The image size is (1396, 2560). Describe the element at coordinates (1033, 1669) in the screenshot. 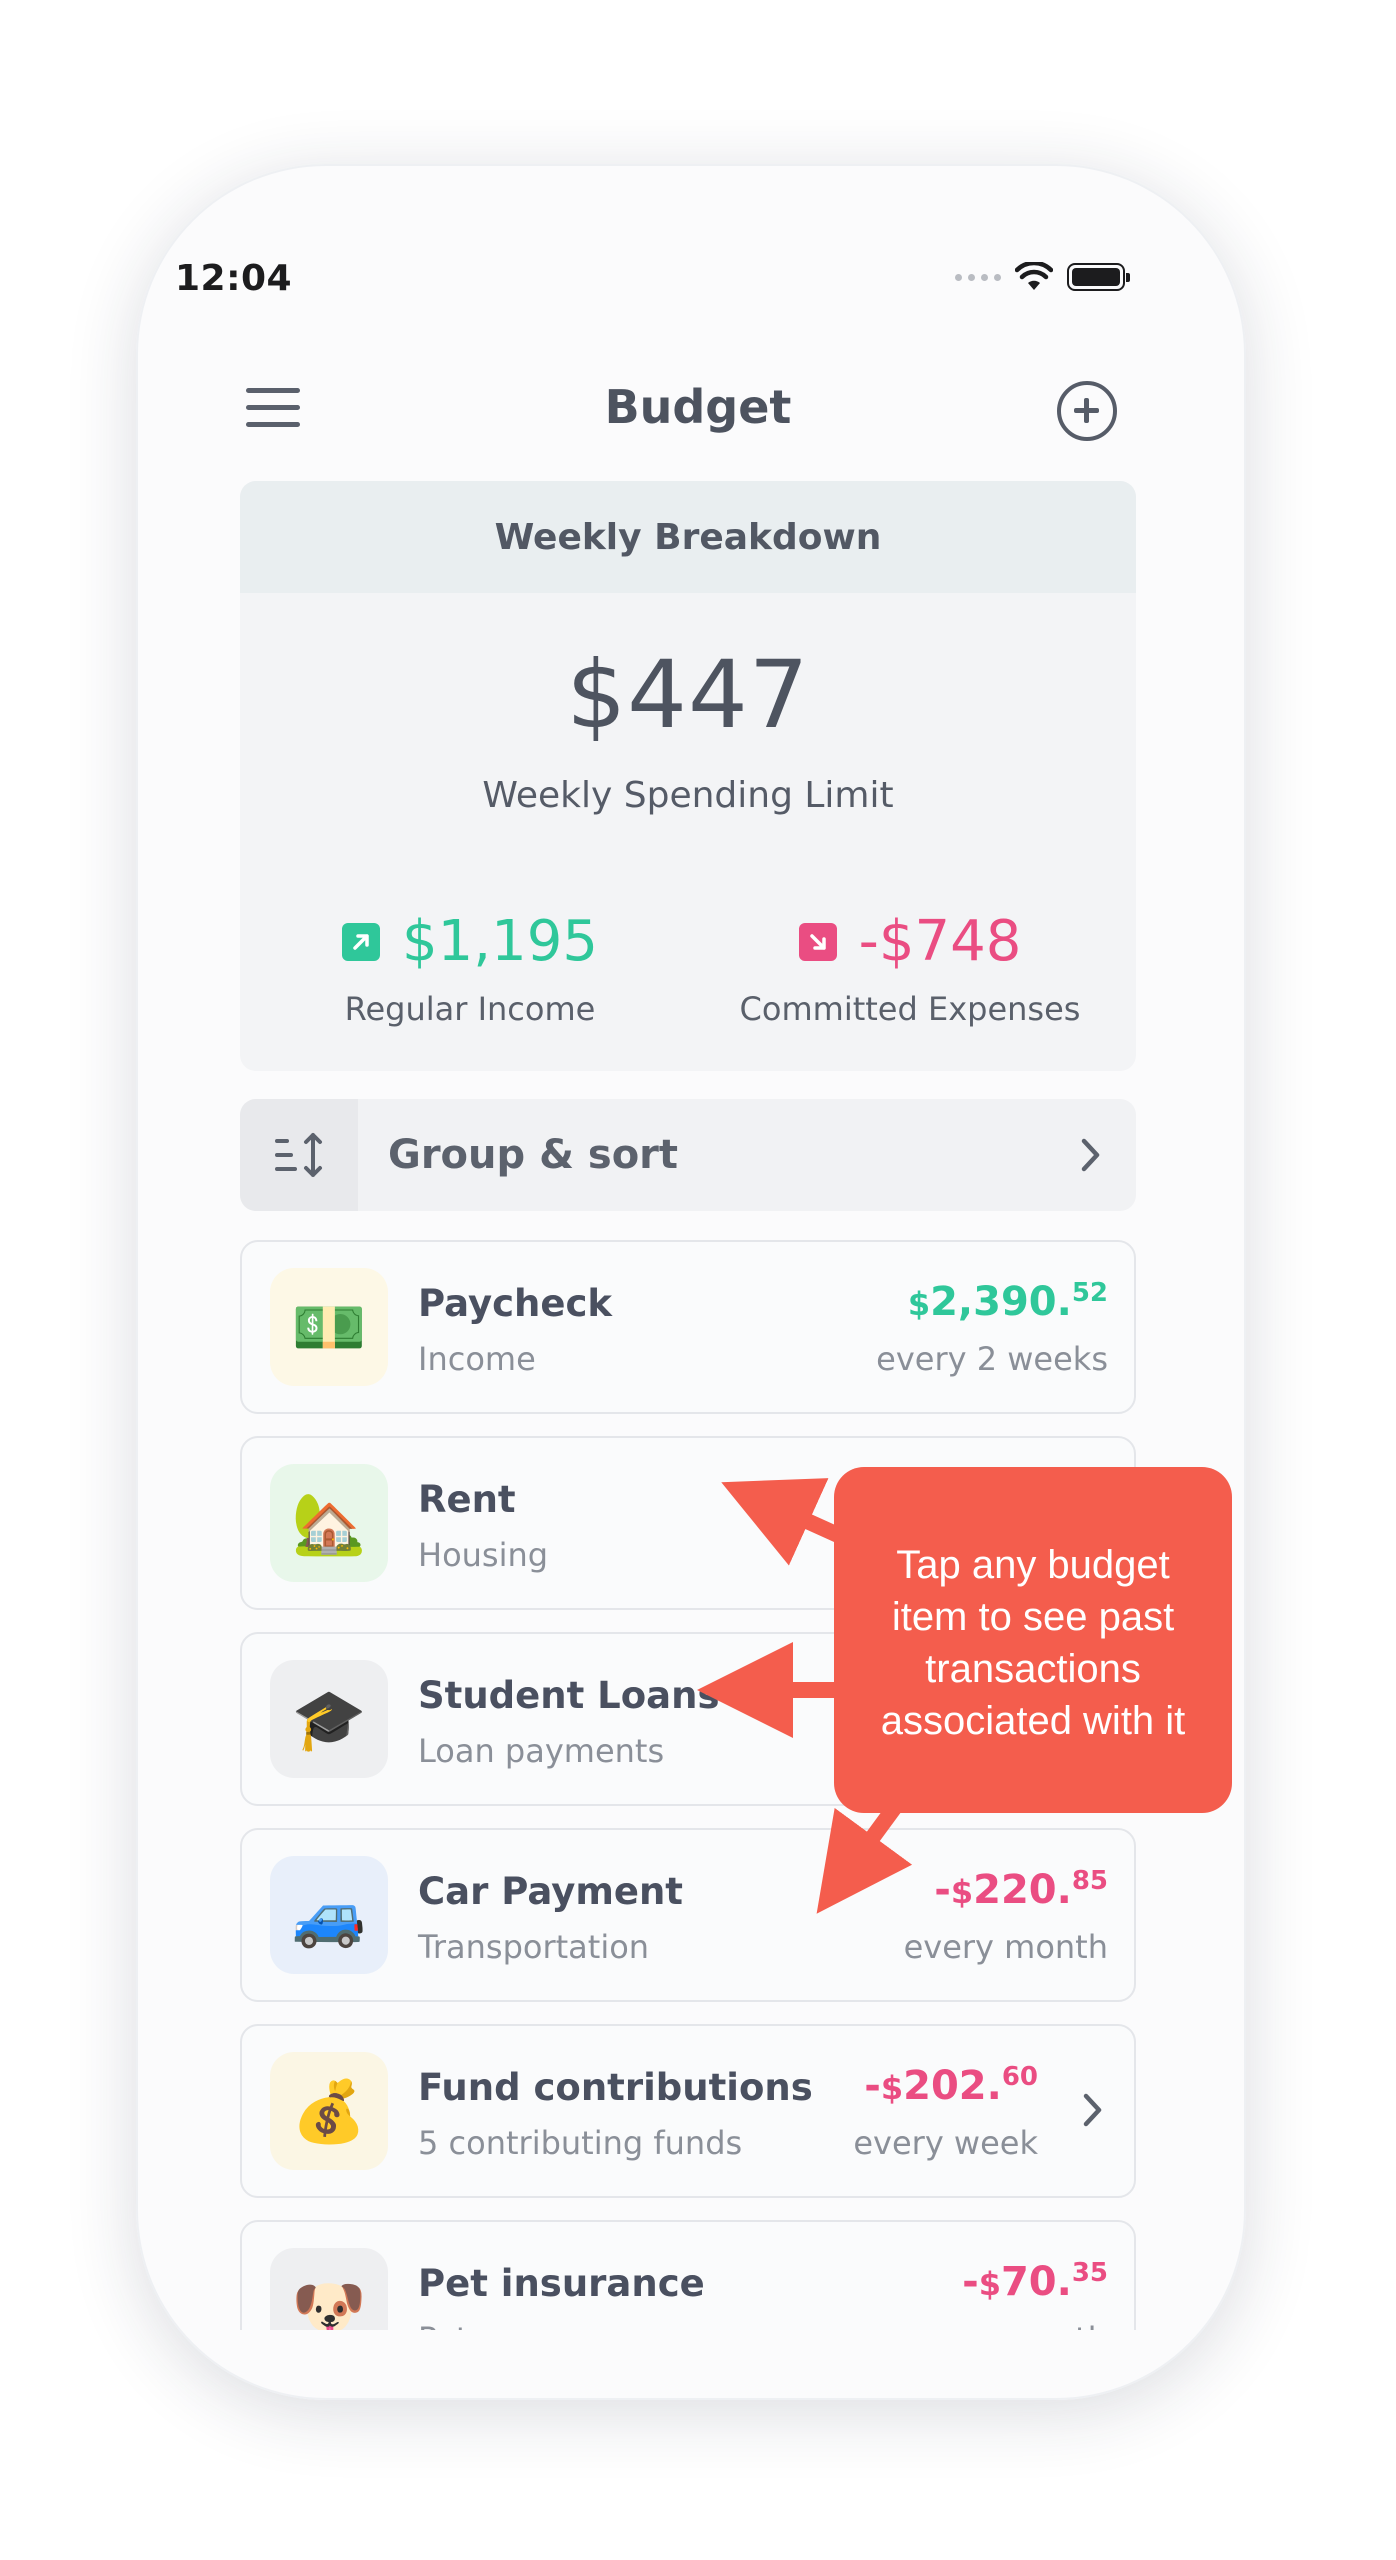

I see `callout-line: transactions` at that location.